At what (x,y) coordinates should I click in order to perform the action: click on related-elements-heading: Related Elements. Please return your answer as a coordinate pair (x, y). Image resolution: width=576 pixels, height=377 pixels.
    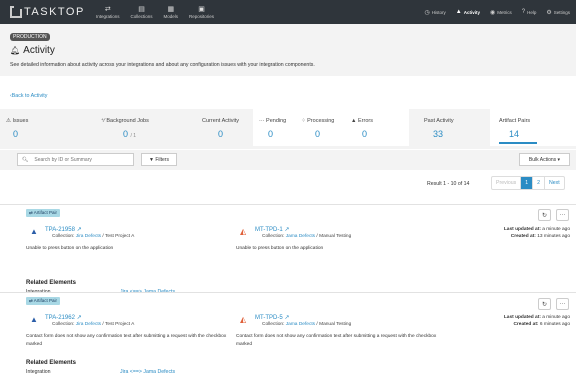
    Looking at the image, I should click on (51, 283).